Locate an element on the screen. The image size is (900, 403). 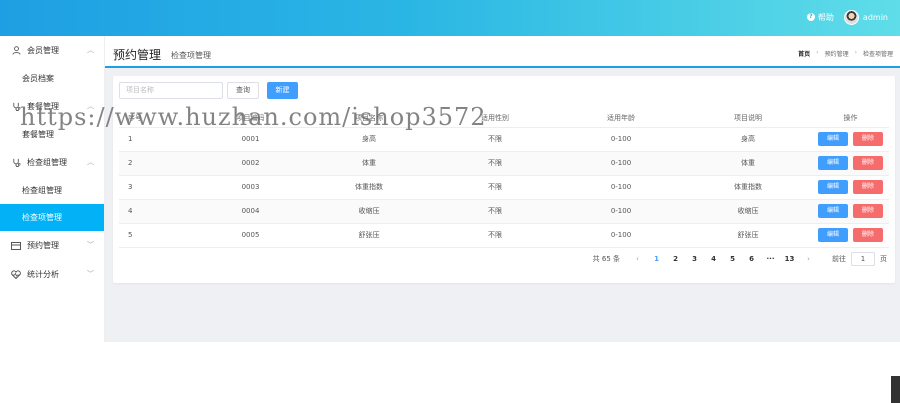
breadcrumb-appointment: 预约管理 is located at coordinates (837, 53).